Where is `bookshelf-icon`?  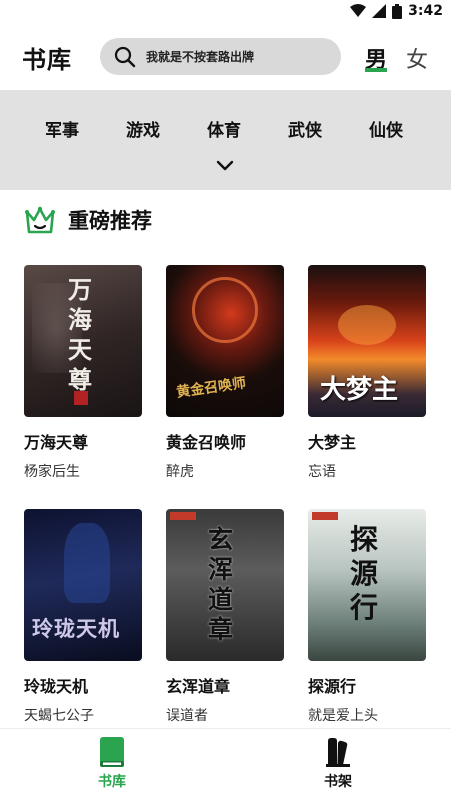
bookshelf-icon is located at coordinates (338, 752).